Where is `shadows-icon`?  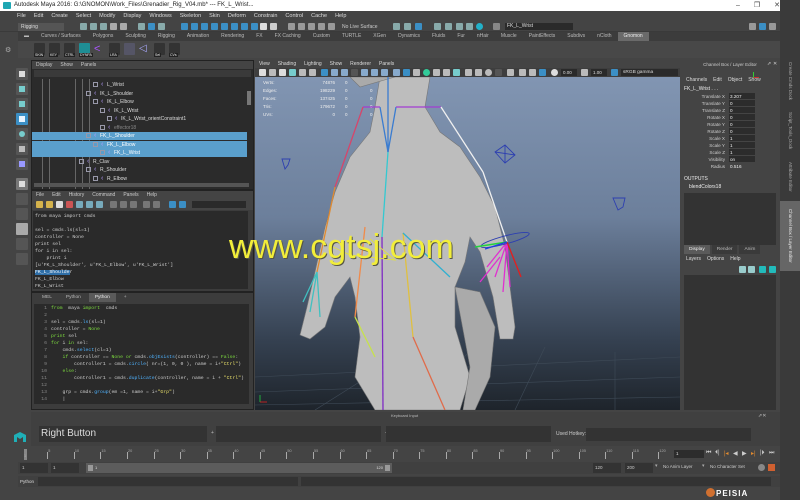 shadows-icon is located at coordinates (446, 72).